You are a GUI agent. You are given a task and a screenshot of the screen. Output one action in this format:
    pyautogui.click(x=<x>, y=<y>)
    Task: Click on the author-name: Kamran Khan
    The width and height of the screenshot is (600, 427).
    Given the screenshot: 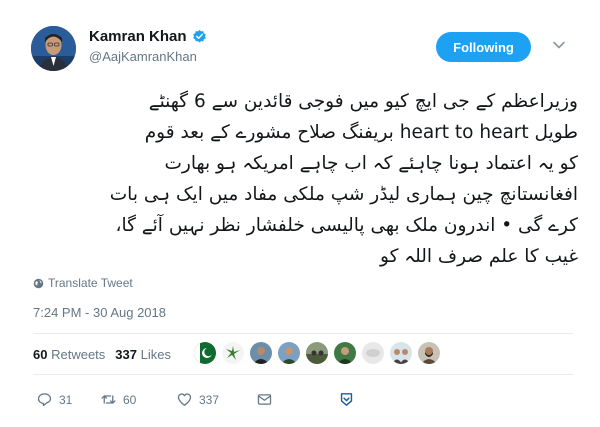 What is the action you would take?
    pyautogui.click(x=148, y=36)
    